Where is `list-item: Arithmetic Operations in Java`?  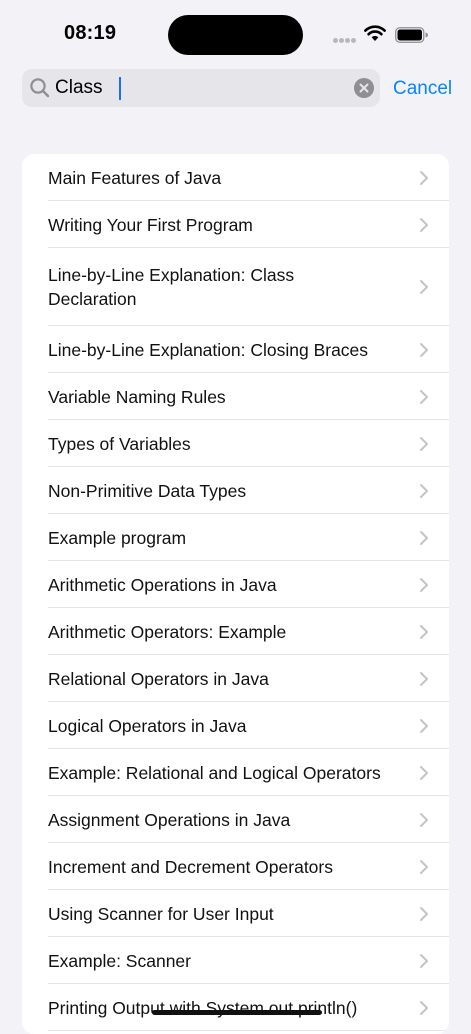
list-item: Arithmetic Operations in Java is located at coordinates (235, 584).